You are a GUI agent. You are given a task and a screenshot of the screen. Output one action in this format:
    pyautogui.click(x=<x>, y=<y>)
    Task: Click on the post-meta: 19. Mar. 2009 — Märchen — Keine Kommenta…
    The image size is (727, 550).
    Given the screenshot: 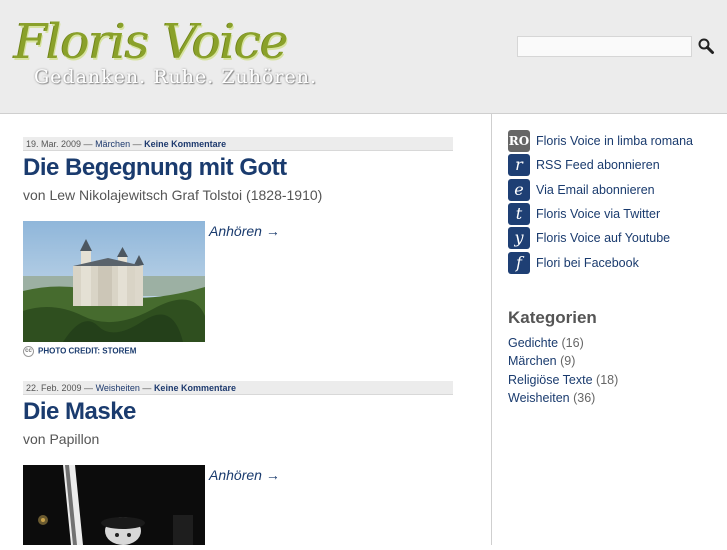 What is the action you would take?
    pyautogui.click(x=238, y=144)
    